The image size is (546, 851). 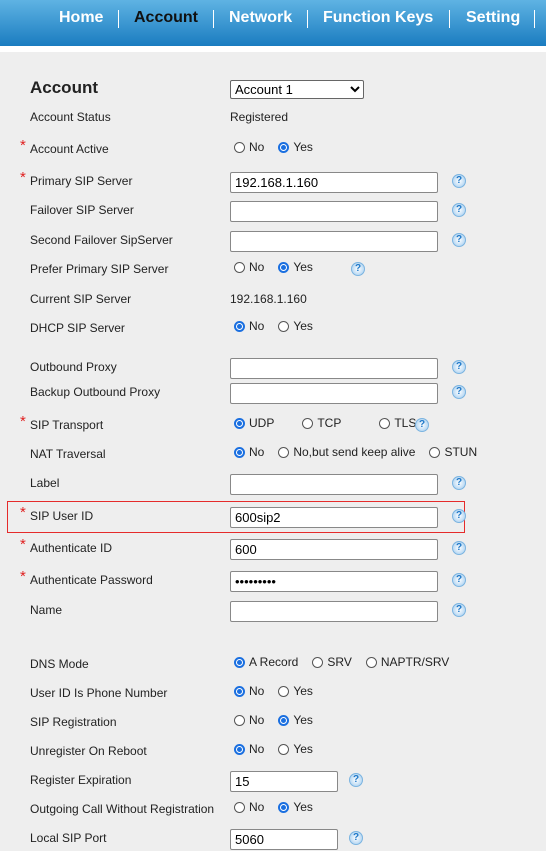 What do you see at coordinates (166, 18) in the screenshot?
I see `nav-tab-account: Account` at bounding box center [166, 18].